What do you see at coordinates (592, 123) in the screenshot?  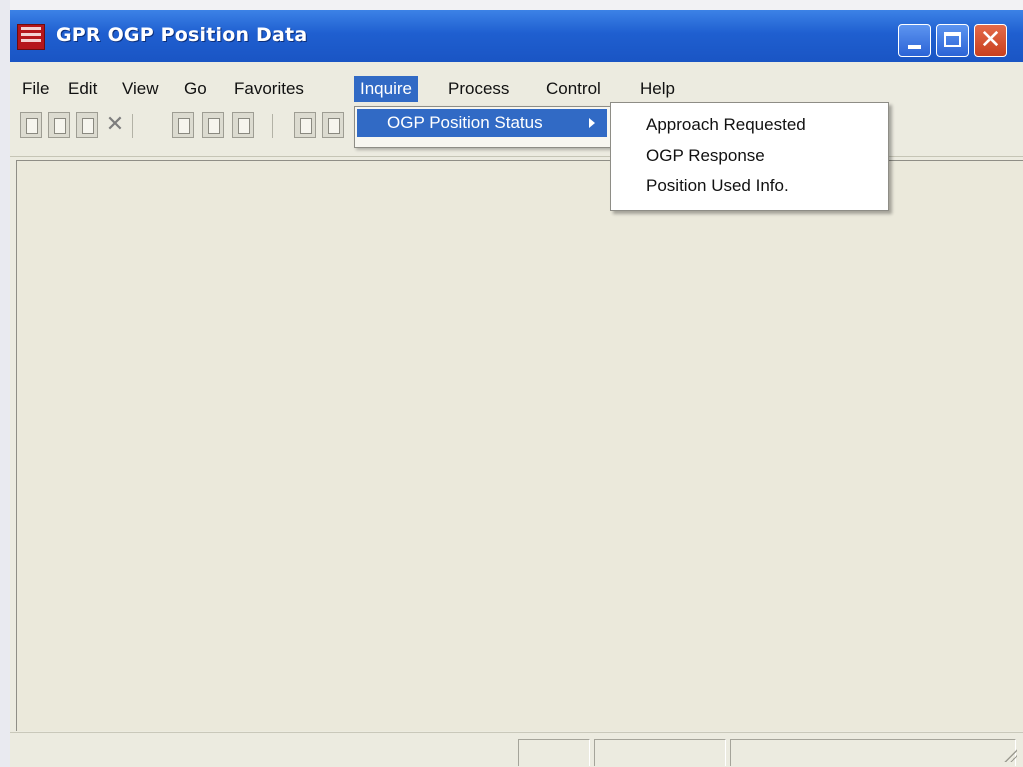 I see `submenu-arrow-icon` at bounding box center [592, 123].